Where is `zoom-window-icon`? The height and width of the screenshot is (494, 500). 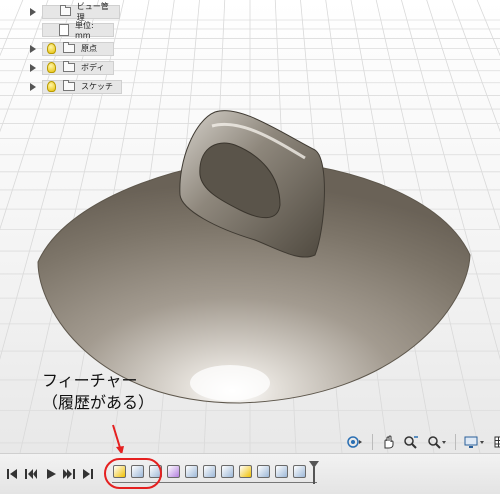
zoom-window-icon is located at coordinates (437, 442).